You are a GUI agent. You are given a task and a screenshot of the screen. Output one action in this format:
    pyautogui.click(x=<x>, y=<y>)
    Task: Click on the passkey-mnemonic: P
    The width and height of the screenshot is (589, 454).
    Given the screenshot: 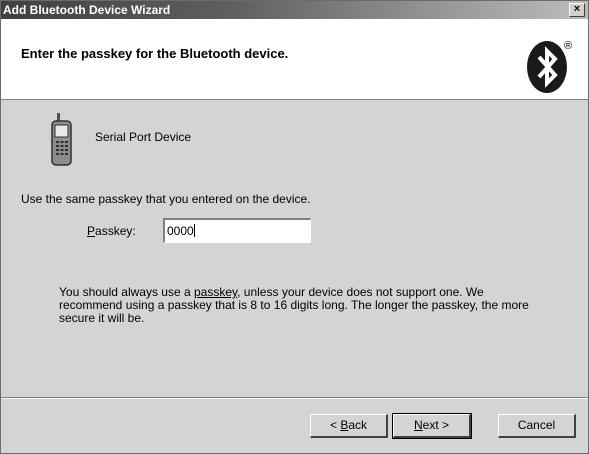 What is the action you would take?
    pyautogui.click(x=91, y=231)
    